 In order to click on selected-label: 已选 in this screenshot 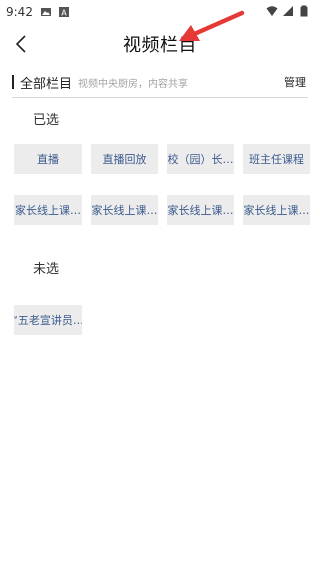, I will do `click(46, 120)`.